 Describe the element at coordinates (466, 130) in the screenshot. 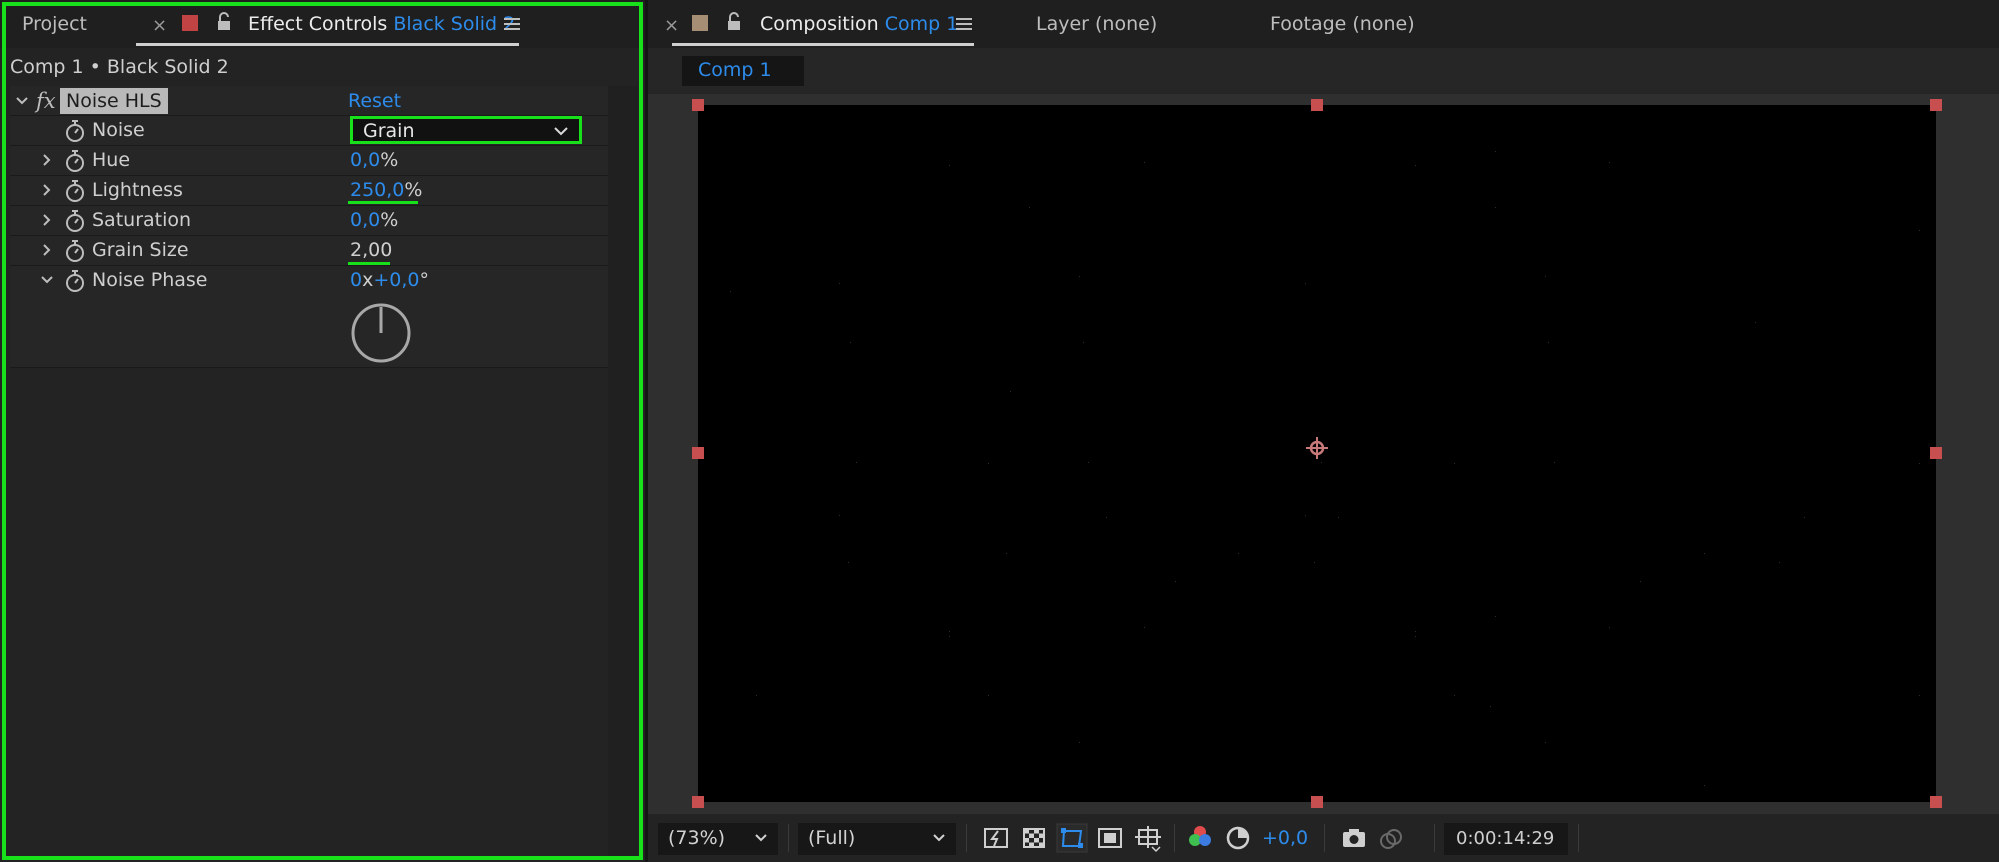

I see `noise-type-dropdown: Grain` at that location.